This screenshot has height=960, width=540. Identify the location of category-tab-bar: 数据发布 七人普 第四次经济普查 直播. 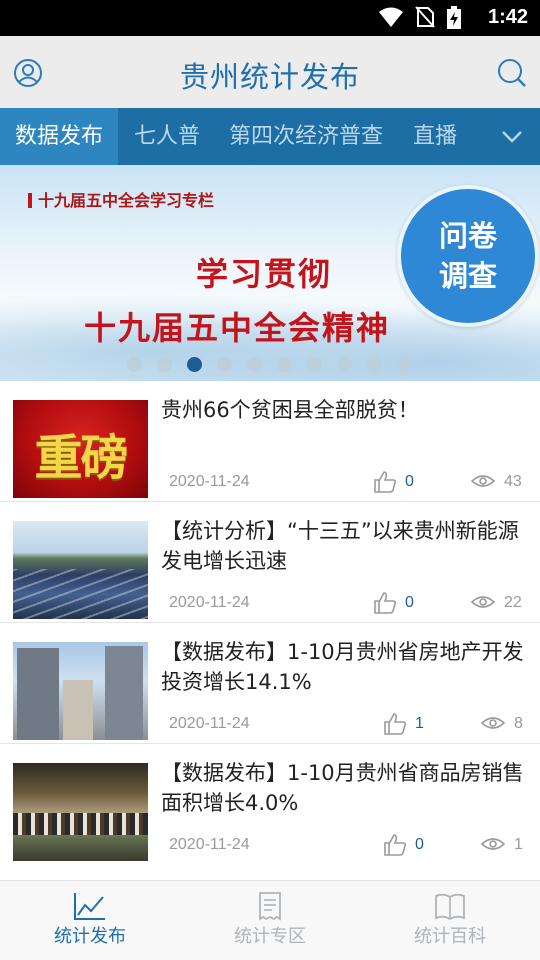
(270, 136).